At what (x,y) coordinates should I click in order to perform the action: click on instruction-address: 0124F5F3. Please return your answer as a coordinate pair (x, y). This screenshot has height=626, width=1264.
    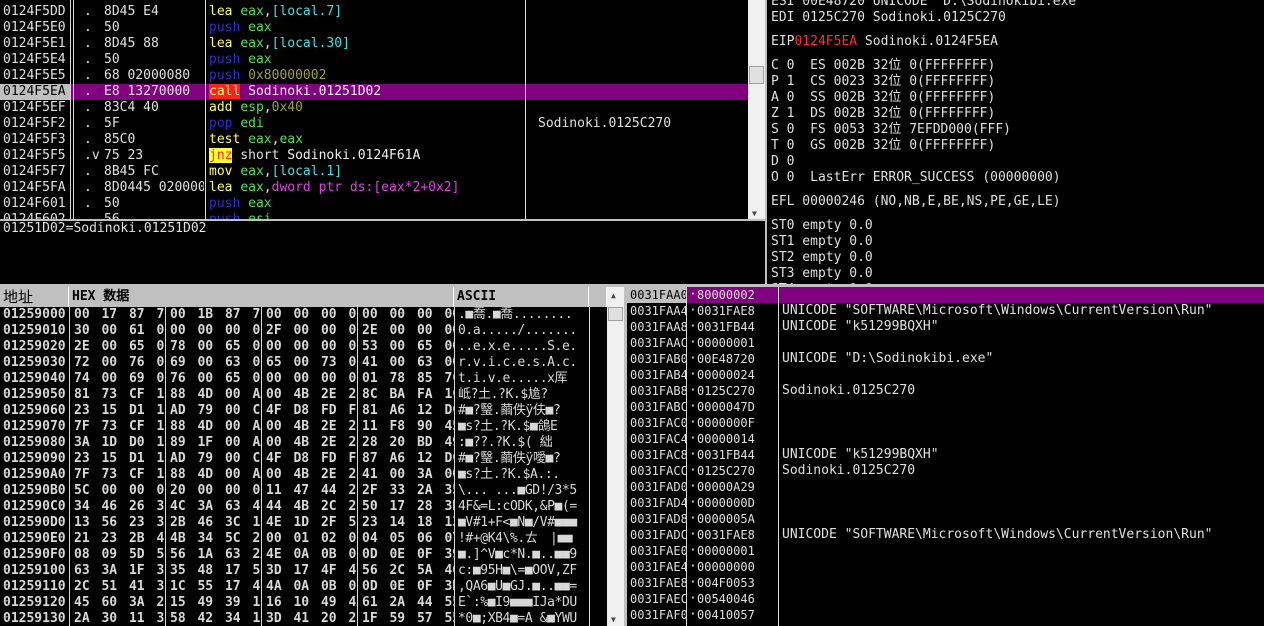
    Looking at the image, I should click on (34, 139).